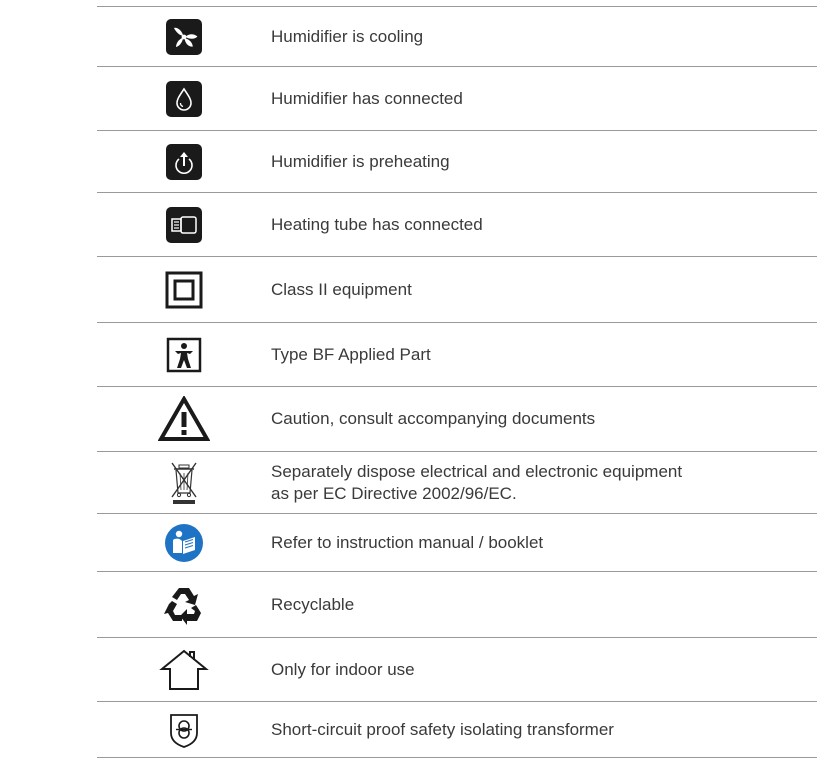 Image resolution: width=834 pixels, height=771 pixels. I want to click on transformer-icon, so click(184, 730).